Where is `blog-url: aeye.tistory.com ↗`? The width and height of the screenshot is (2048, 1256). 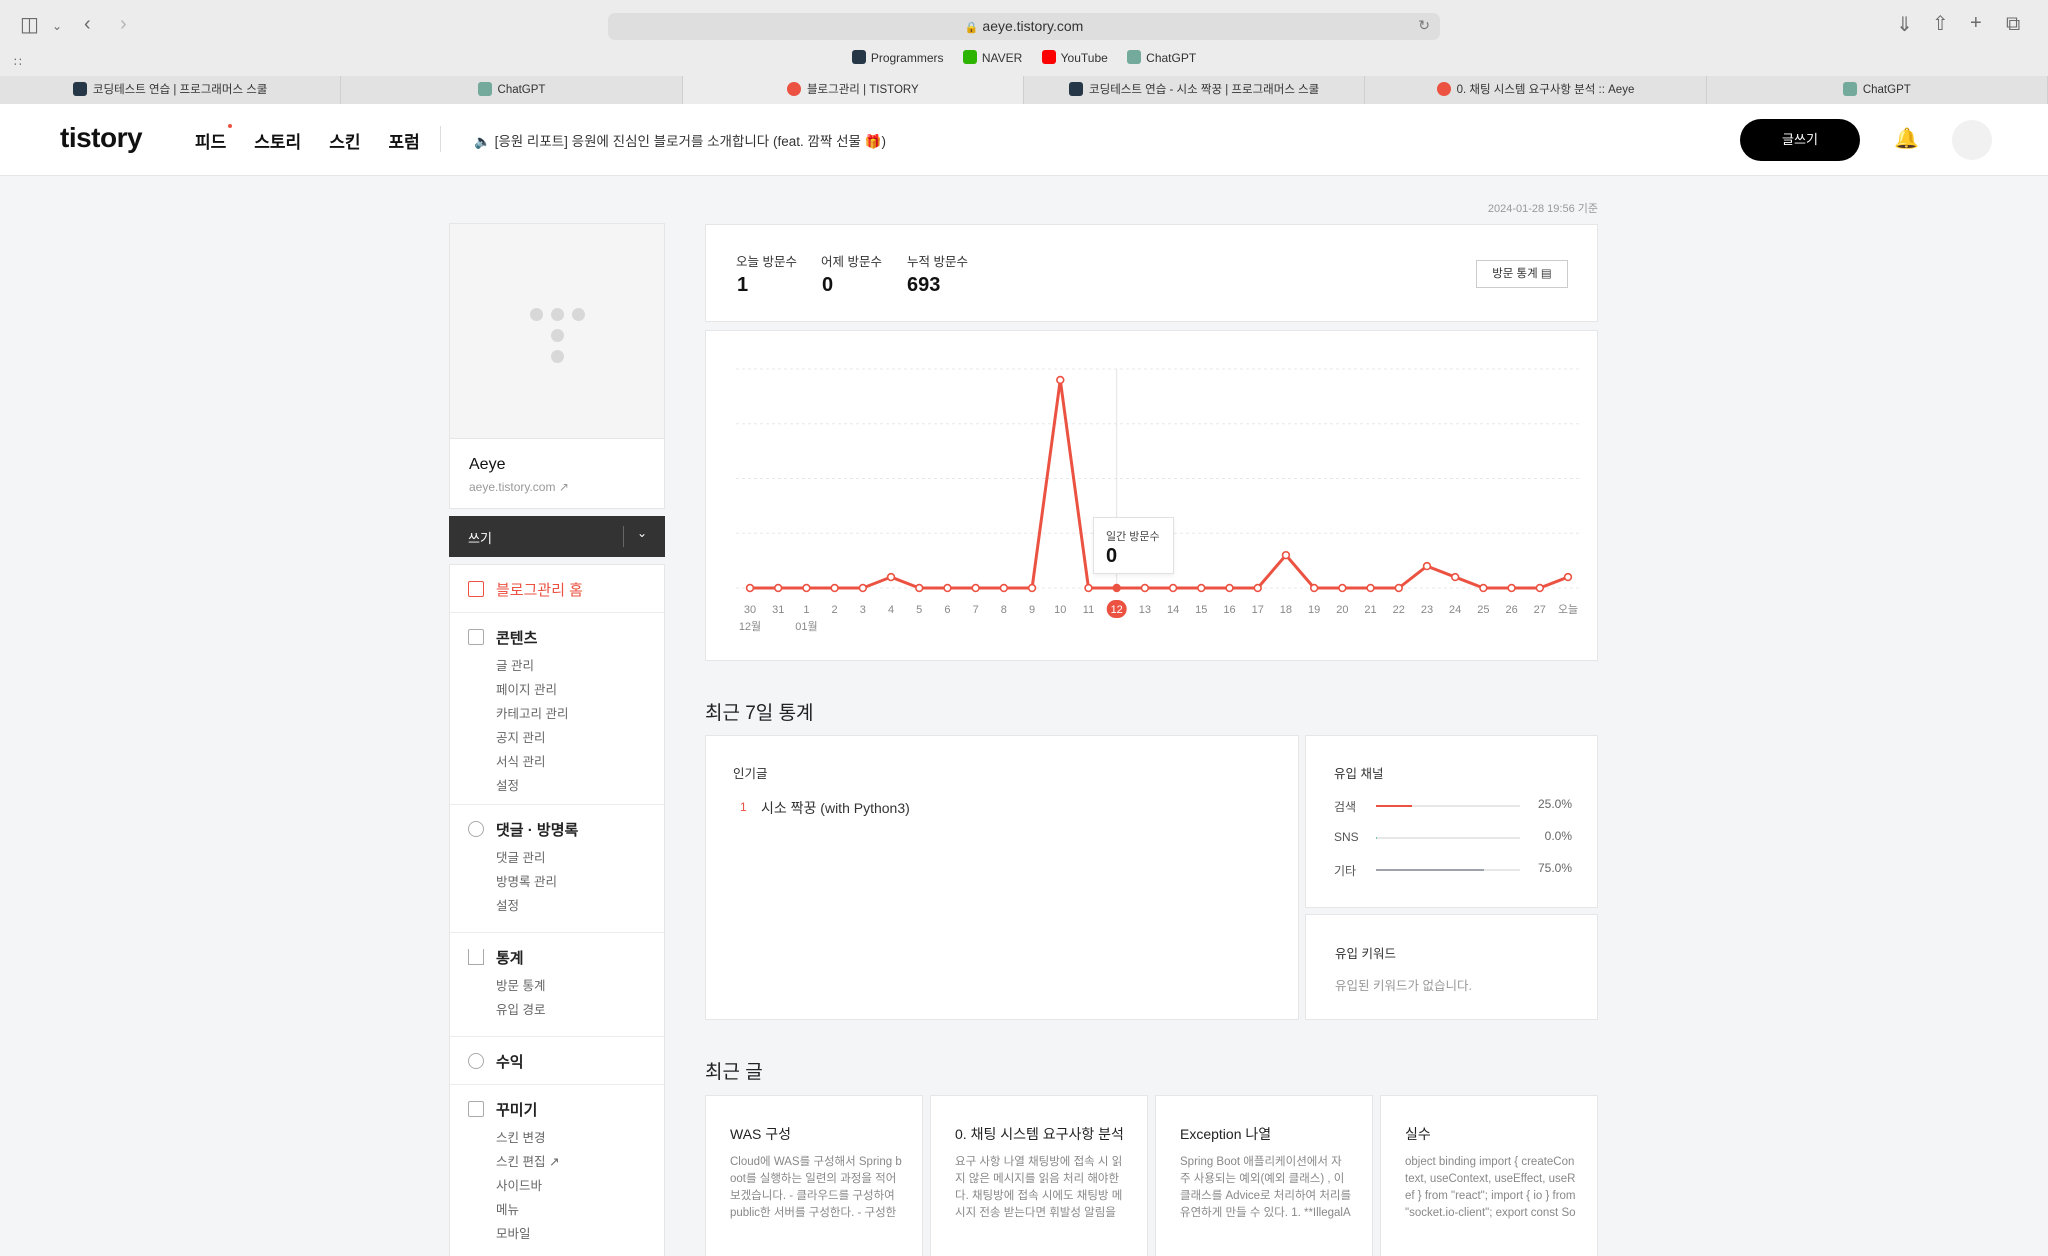 blog-url: aeye.tistory.com ↗ is located at coordinates (519, 487).